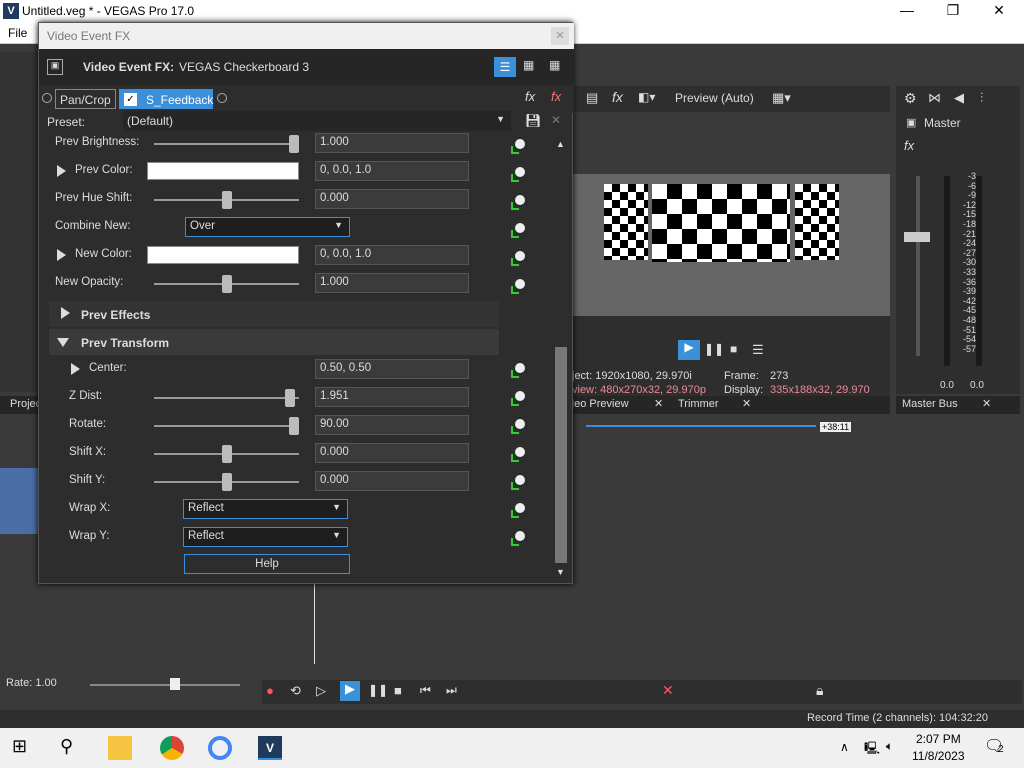  I want to click on shift-x-slider, so click(226, 454).